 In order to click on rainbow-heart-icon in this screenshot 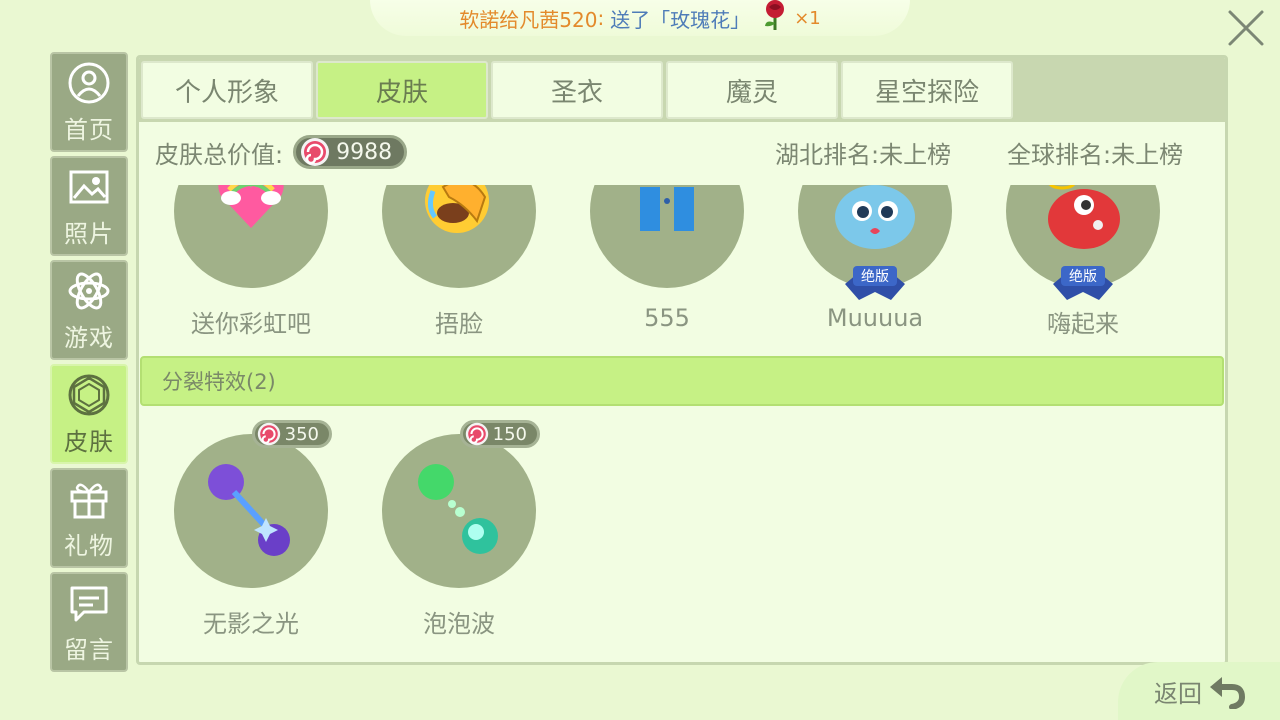, I will do `click(251, 206)`.